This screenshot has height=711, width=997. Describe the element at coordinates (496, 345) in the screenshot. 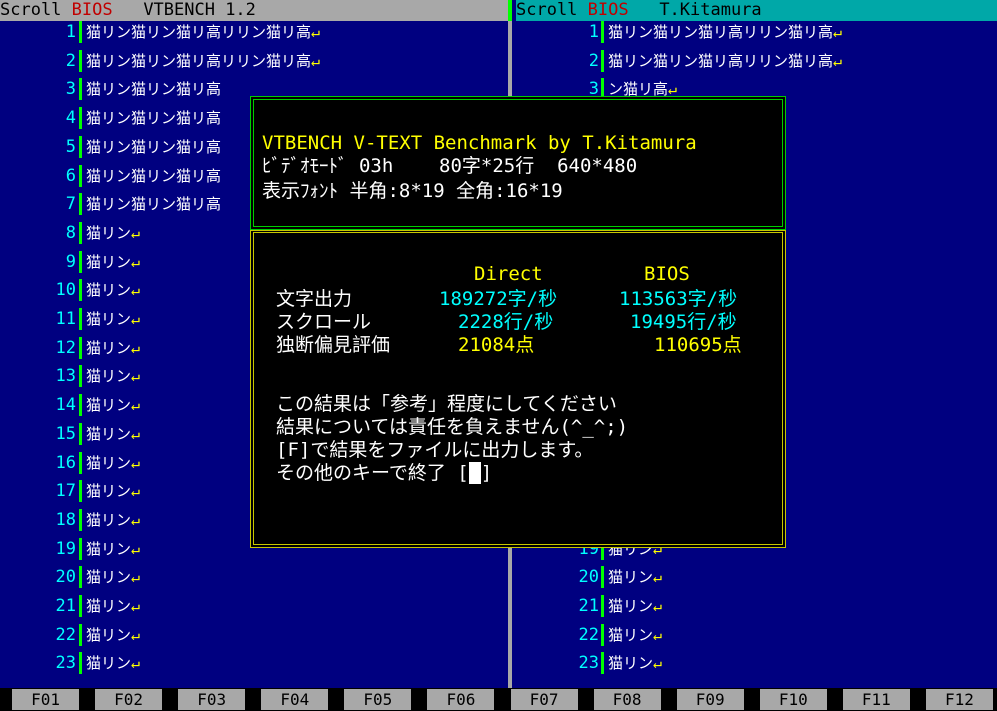

I see `direct-score: 21084点` at that location.